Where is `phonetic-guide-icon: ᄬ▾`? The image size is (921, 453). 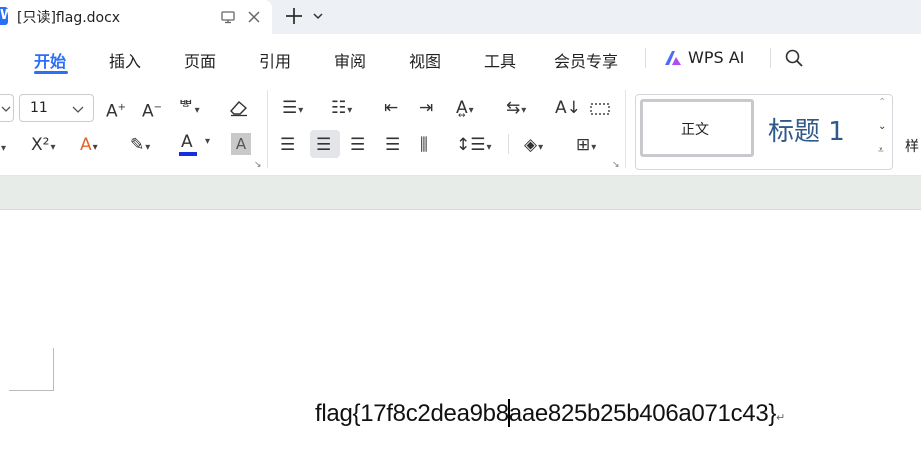
phonetic-guide-icon: ᄬ▾ is located at coordinates (189, 109).